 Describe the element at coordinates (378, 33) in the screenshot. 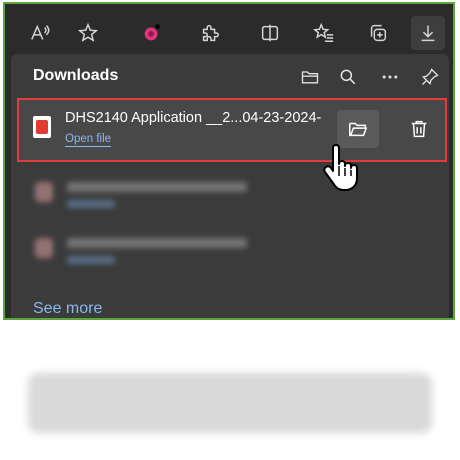

I see `collections-icon` at that location.